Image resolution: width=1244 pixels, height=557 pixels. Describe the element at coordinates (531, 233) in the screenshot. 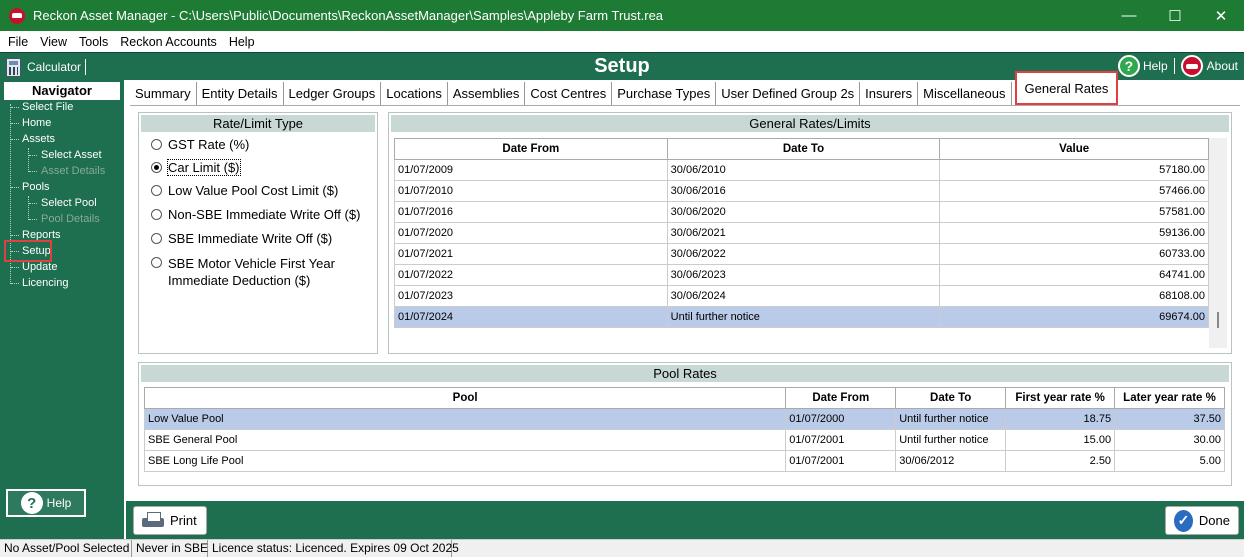

I see `cell-date-from: 01/07/2020` at that location.